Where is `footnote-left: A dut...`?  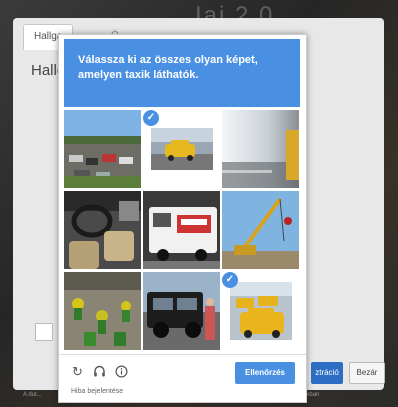
footnote-left: A dut... is located at coordinates (32, 395).